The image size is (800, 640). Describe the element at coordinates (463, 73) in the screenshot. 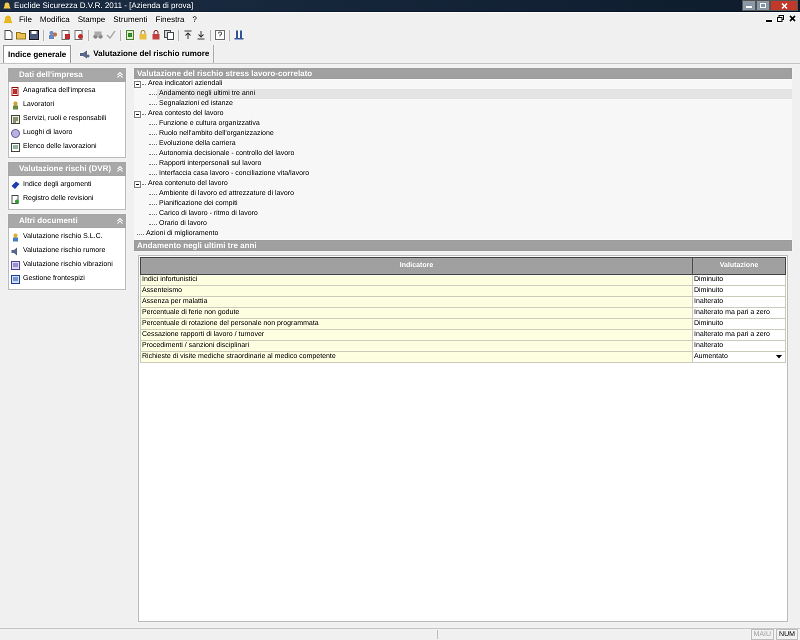

I see `panel-header: Valutazione del rischio stress lavoro-correlato` at that location.